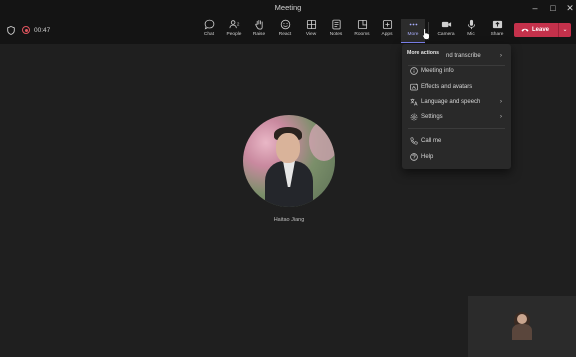  I want to click on mic-icon, so click(471, 24).